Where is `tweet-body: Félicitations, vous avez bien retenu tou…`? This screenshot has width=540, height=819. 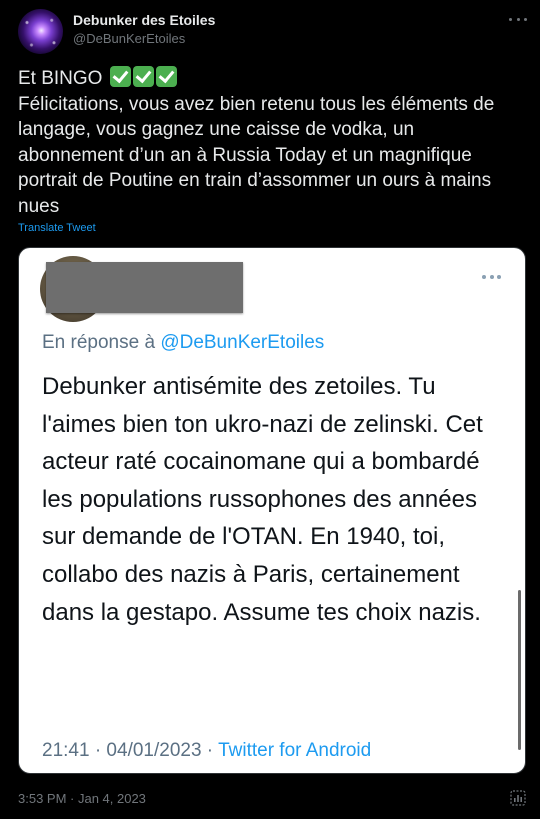
tweet-body: Félicitations, vous avez bien retenu tou… is located at coordinates (256, 155).